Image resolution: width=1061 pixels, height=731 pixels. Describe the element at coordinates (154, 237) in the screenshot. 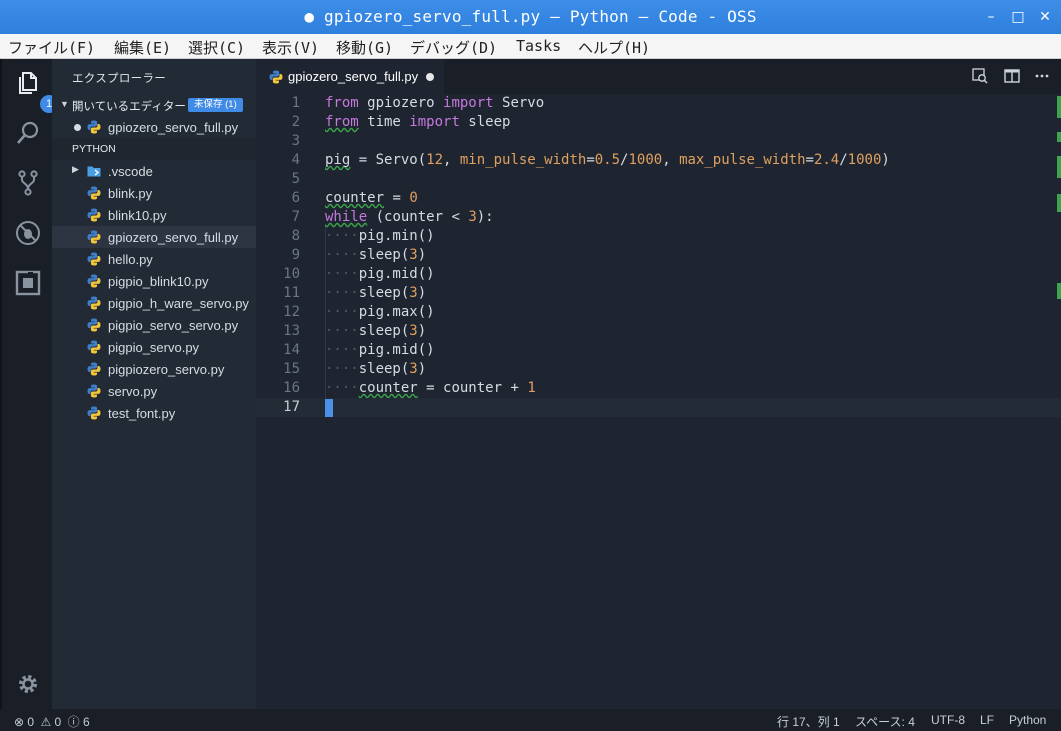

I see `file-item-selected: gpiozero_servo_full.py` at that location.